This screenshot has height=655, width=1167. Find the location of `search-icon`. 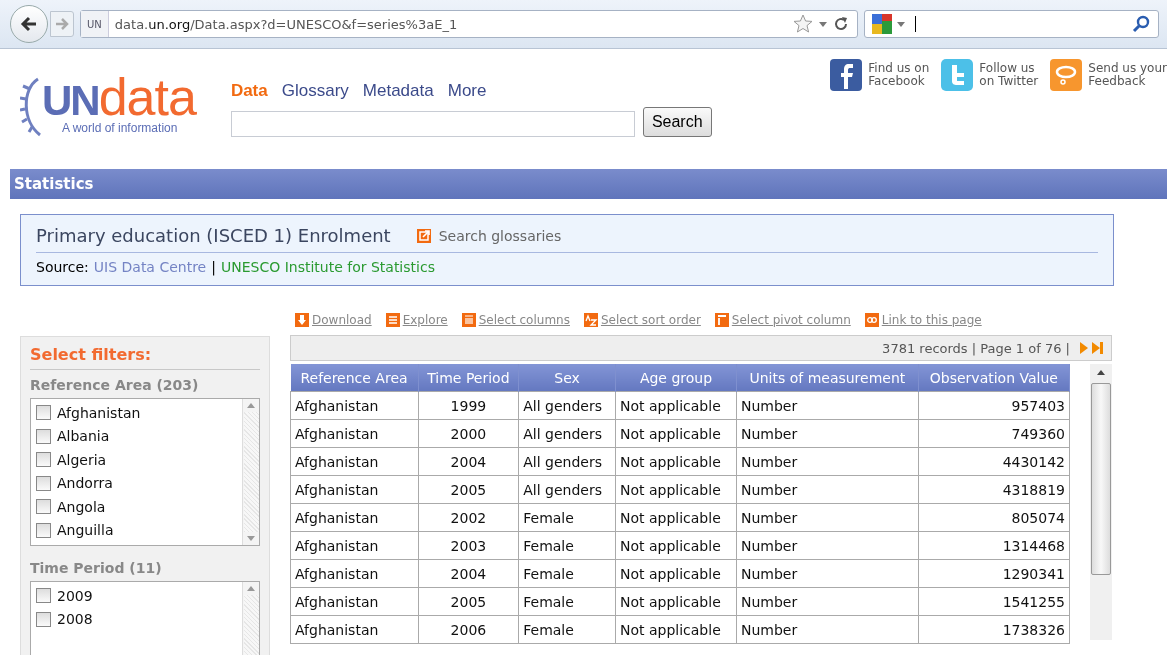

search-icon is located at coordinates (1141, 24).